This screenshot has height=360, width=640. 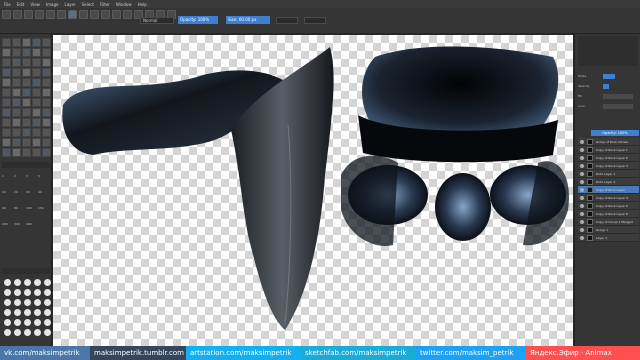 What do you see at coordinates (17, 14) in the screenshot?
I see `open-button` at bounding box center [17, 14].